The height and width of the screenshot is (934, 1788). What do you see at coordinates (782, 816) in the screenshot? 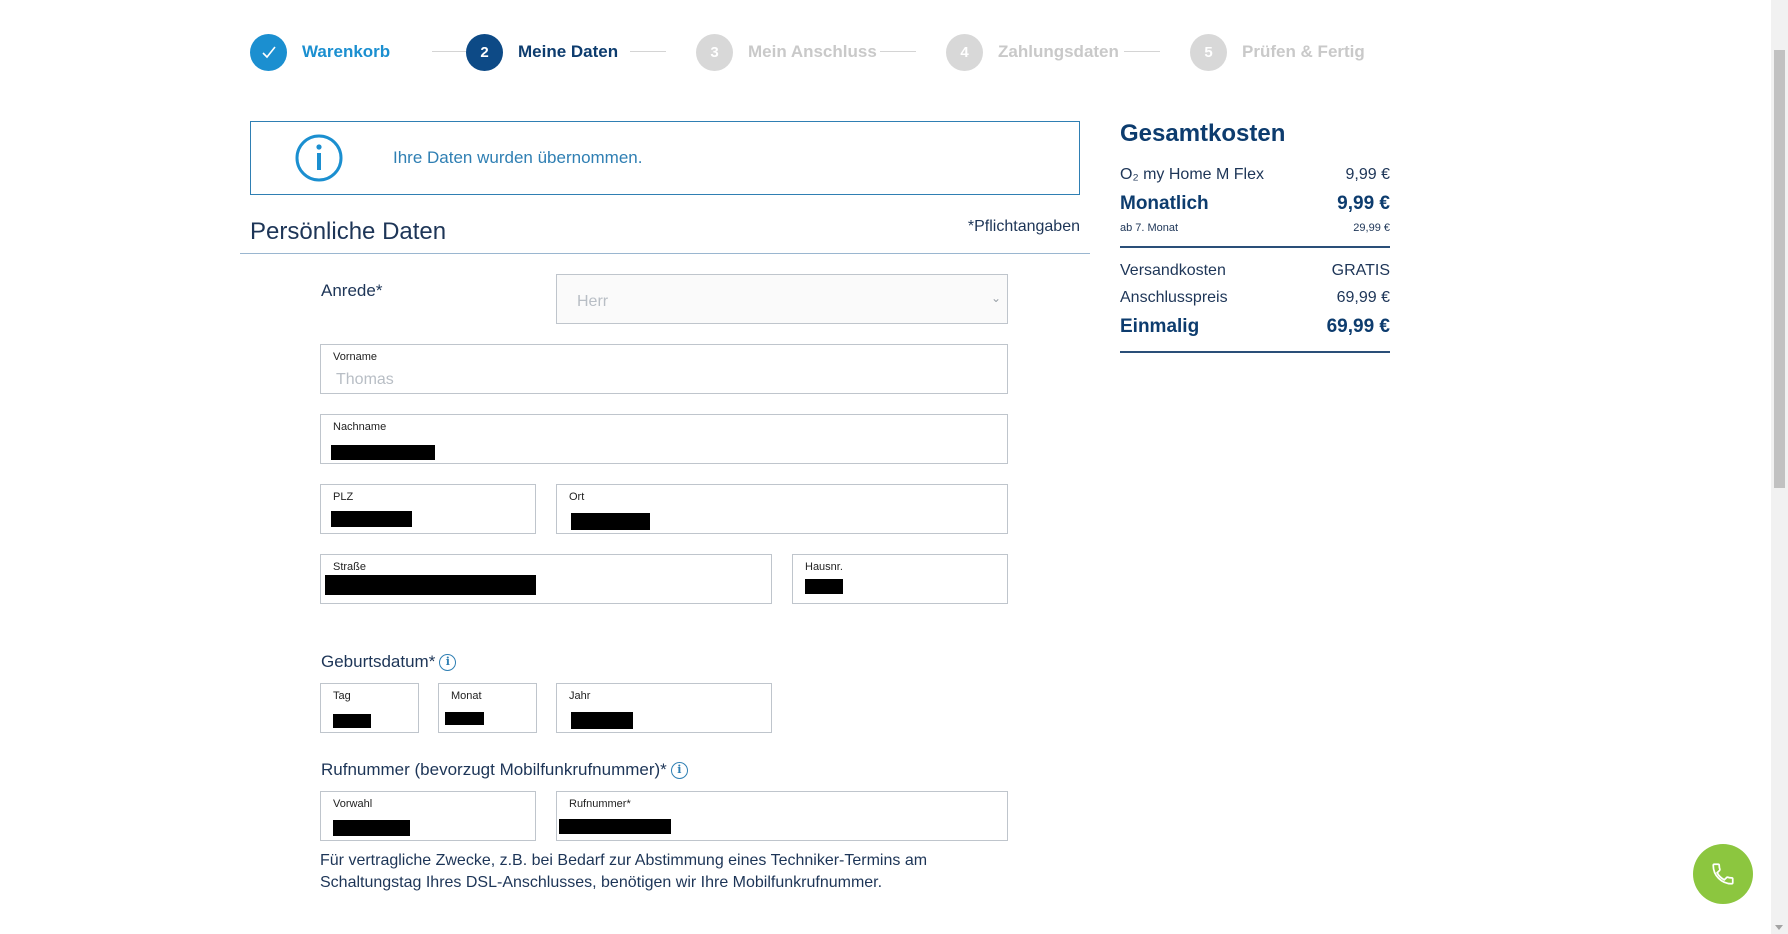
I see `rufnummer-field: Rufnummer*` at bounding box center [782, 816].